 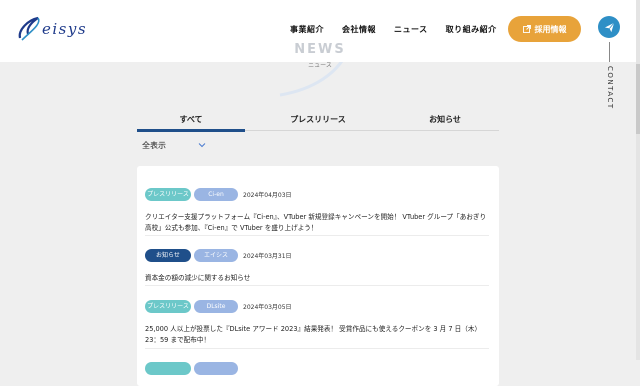 I want to click on nav-initiatives: 取り組み紹介, so click(x=471, y=29).